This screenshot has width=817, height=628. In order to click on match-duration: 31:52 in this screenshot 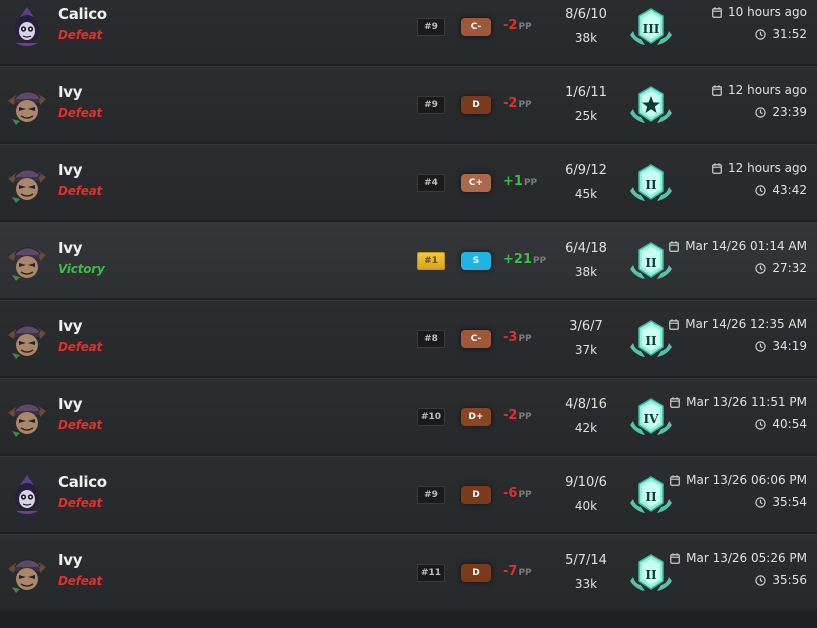, I will do `click(781, 34)`.